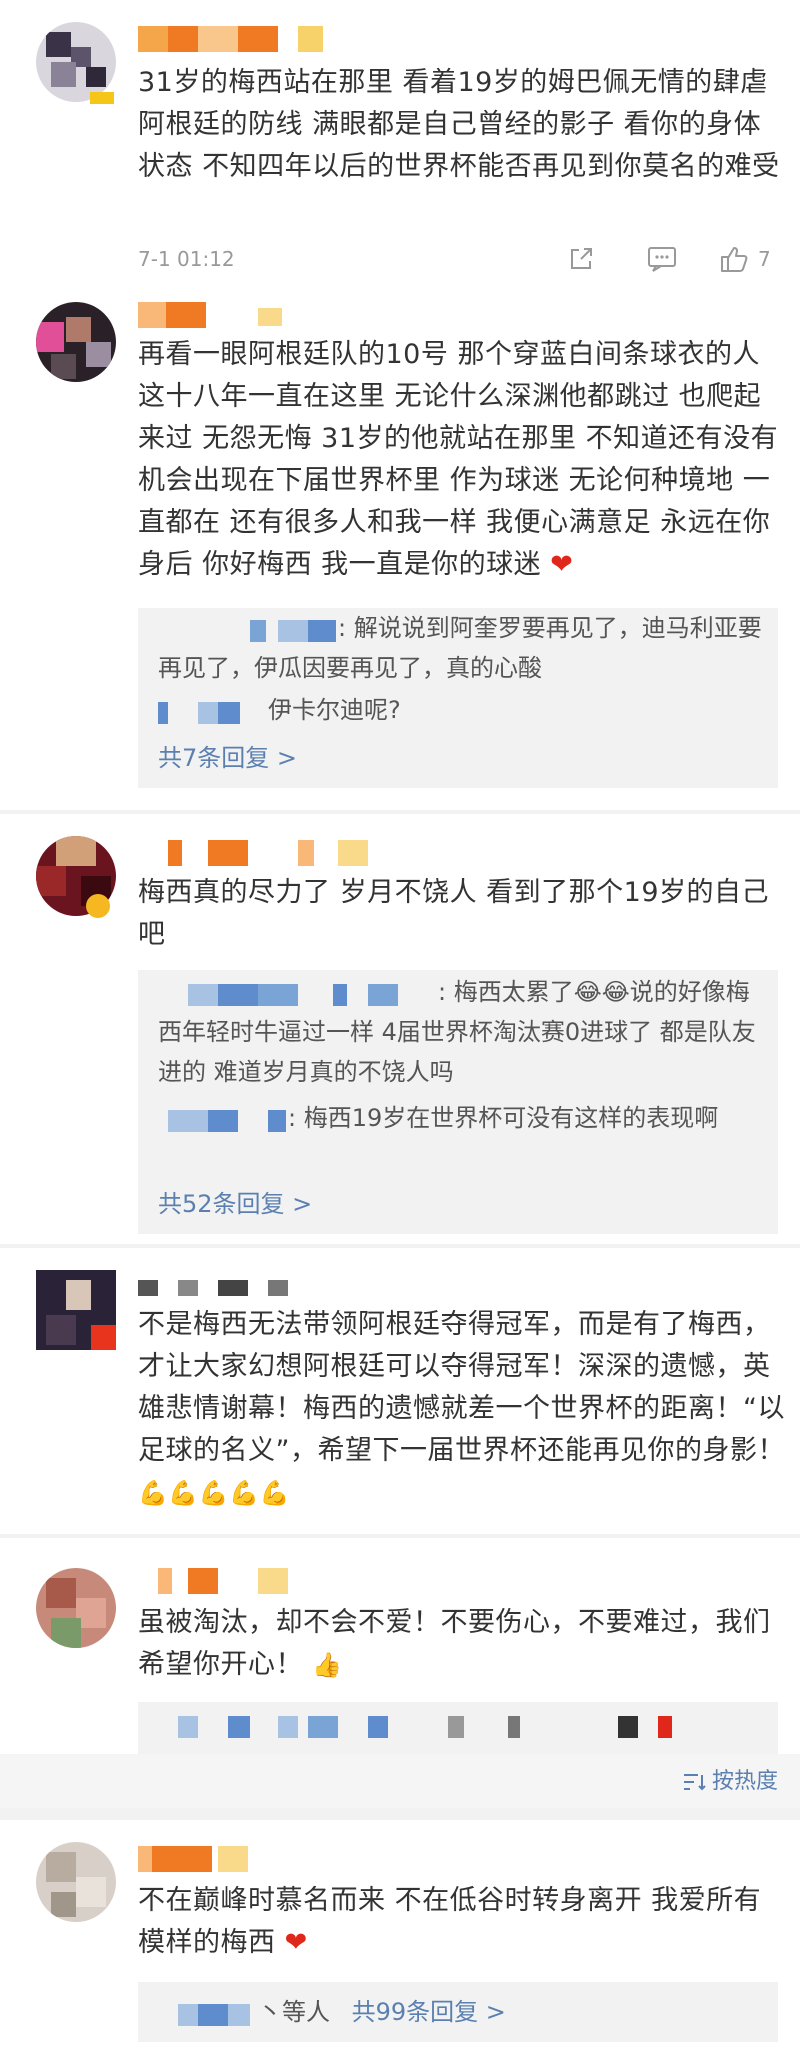 Image resolution: width=800 pixels, height=2059 pixels. What do you see at coordinates (458, 259) in the screenshot?
I see `comment-actions: 7-1 01:12 7` at bounding box center [458, 259].